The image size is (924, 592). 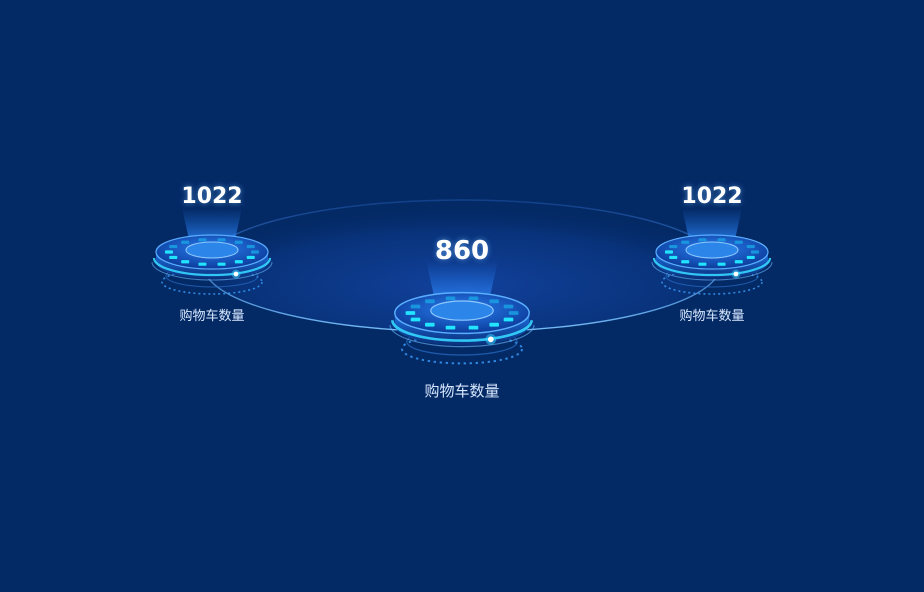 What do you see at coordinates (712, 316) in the screenshot?
I see `stat-label-3: 购物车数量` at bounding box center [712, 316].